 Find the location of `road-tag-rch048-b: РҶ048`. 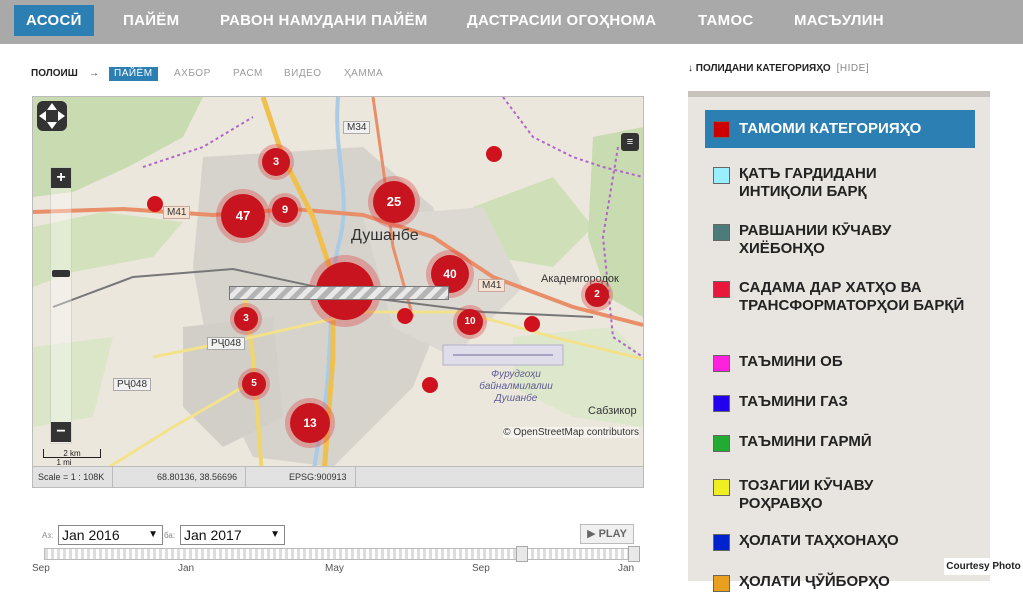

road-tag-rch048-b: РҶ048 is located at coordinates (132, 384).